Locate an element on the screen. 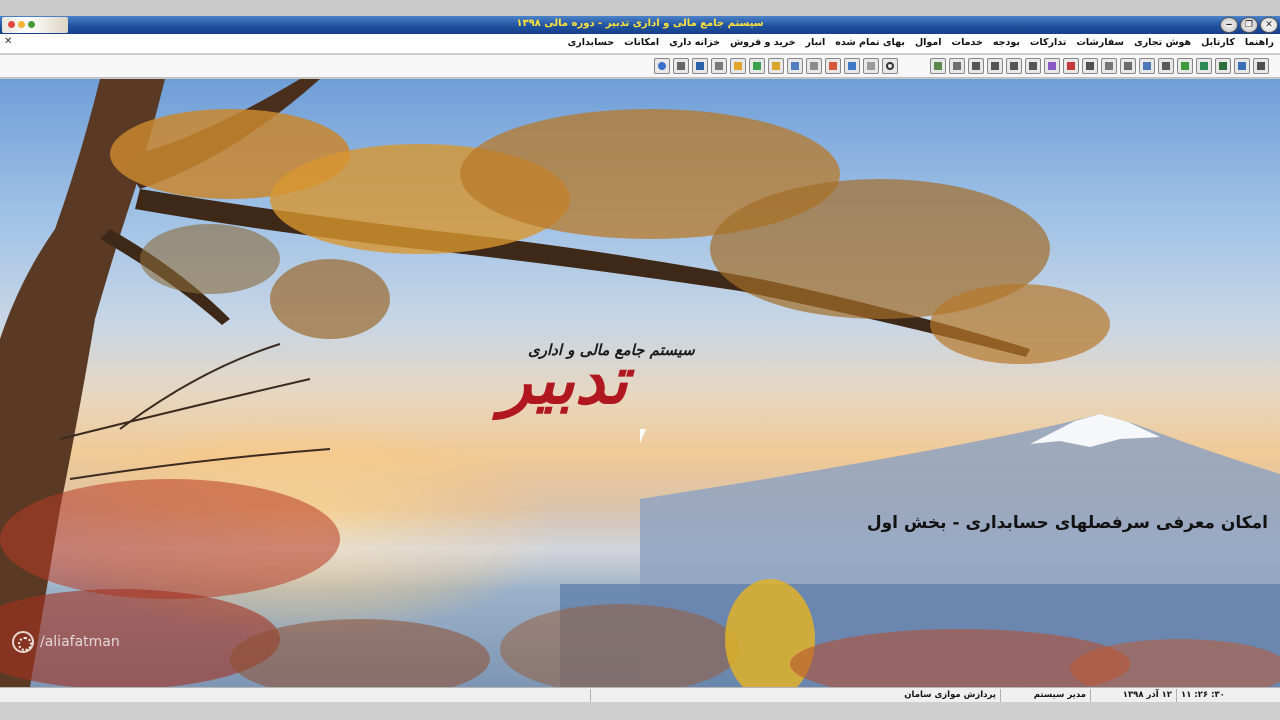  grid-dots-icon is located at coordinates (1204, 66).